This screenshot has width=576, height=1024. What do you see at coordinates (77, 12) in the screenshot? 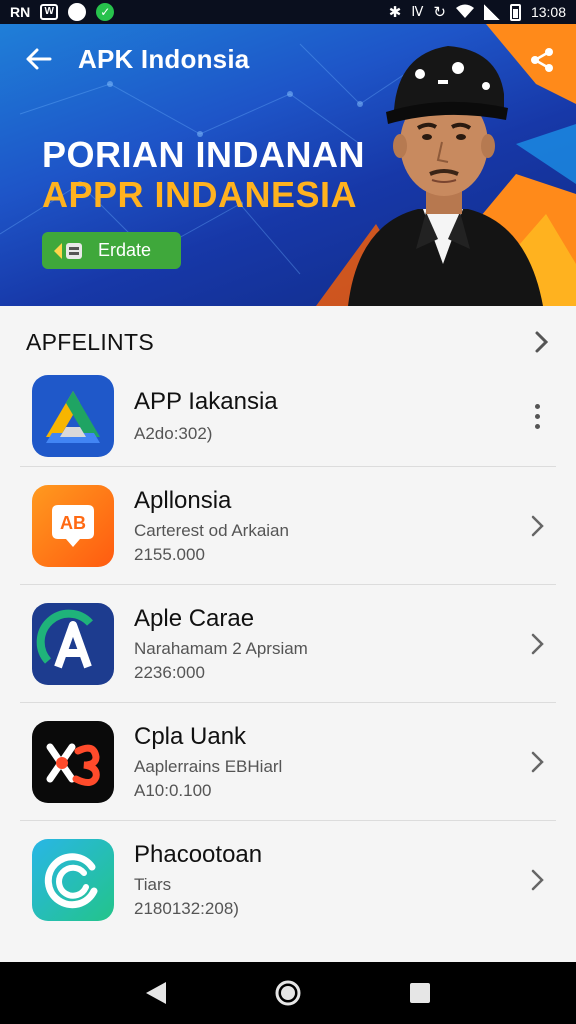
I see `notification-circle-icon` at bounding box center [77, 12].